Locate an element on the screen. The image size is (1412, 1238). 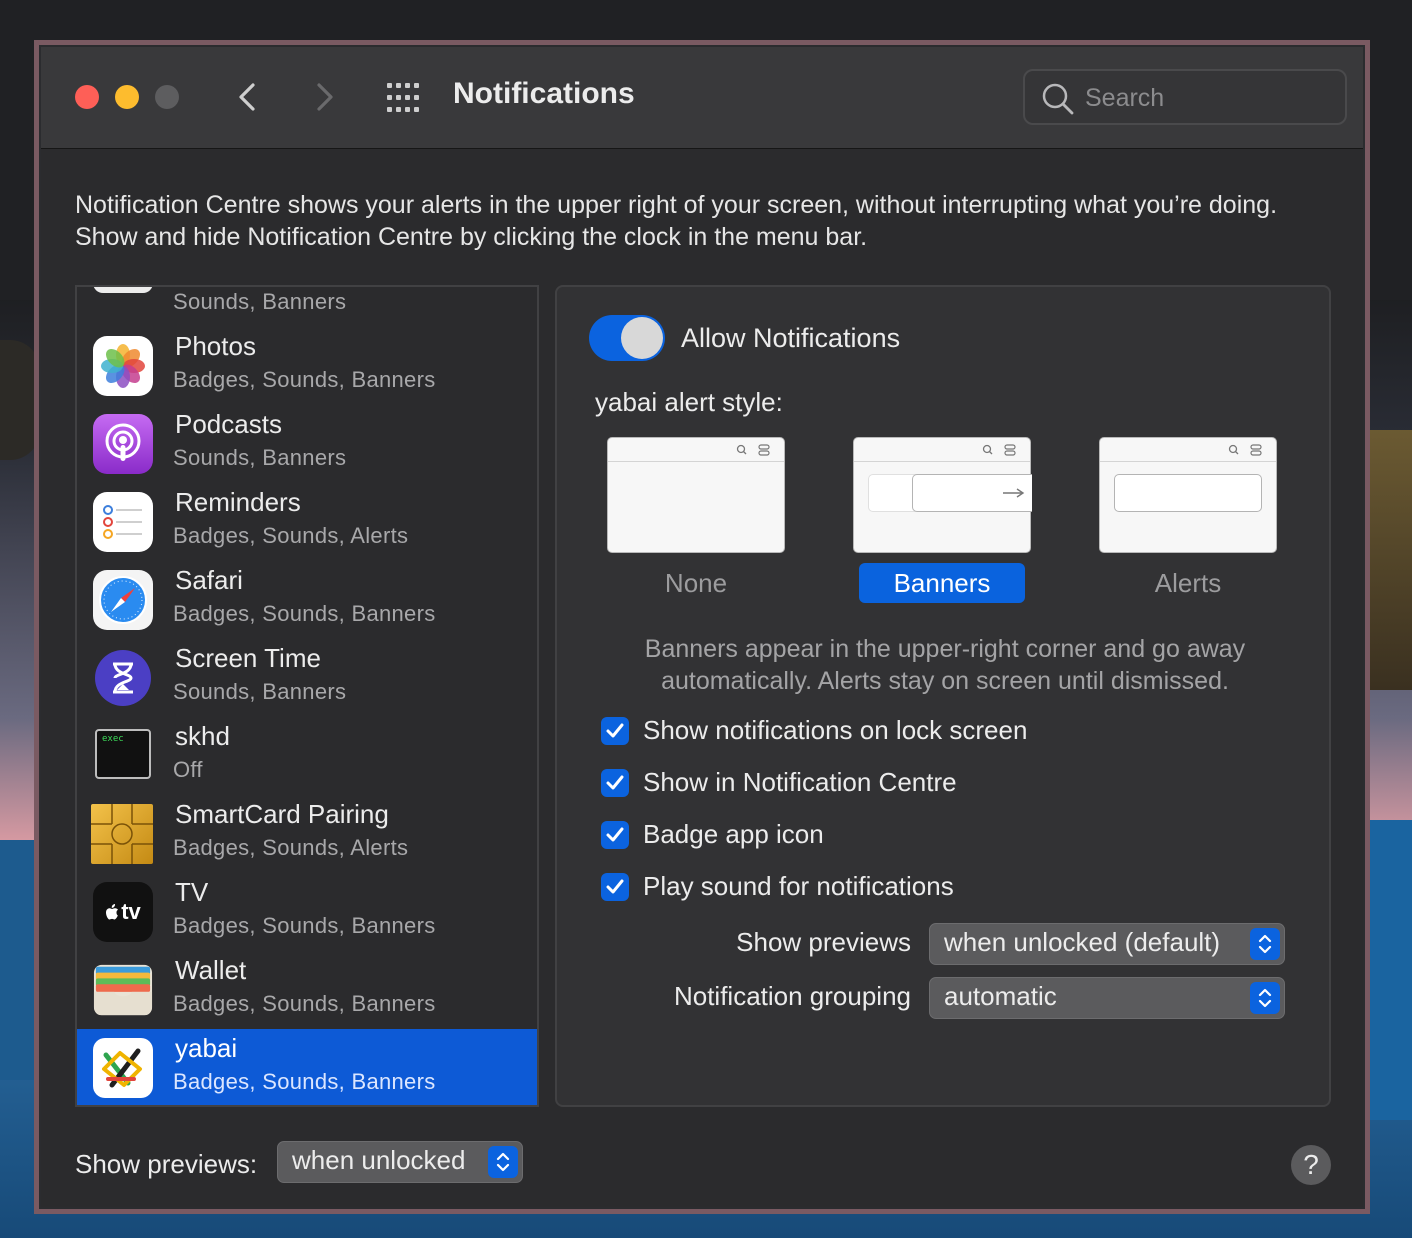
banners-style-preview is located at coordinates (942, 495).